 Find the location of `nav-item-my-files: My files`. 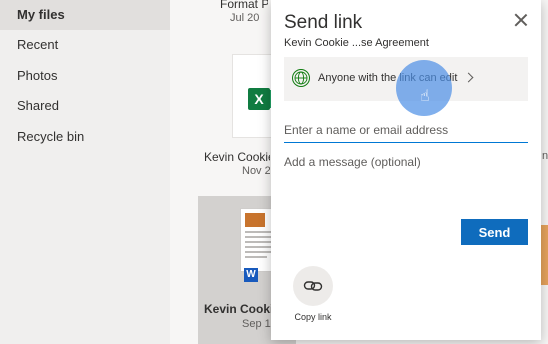

nav-item-my-files: My files is located at coordinates (85, 15).